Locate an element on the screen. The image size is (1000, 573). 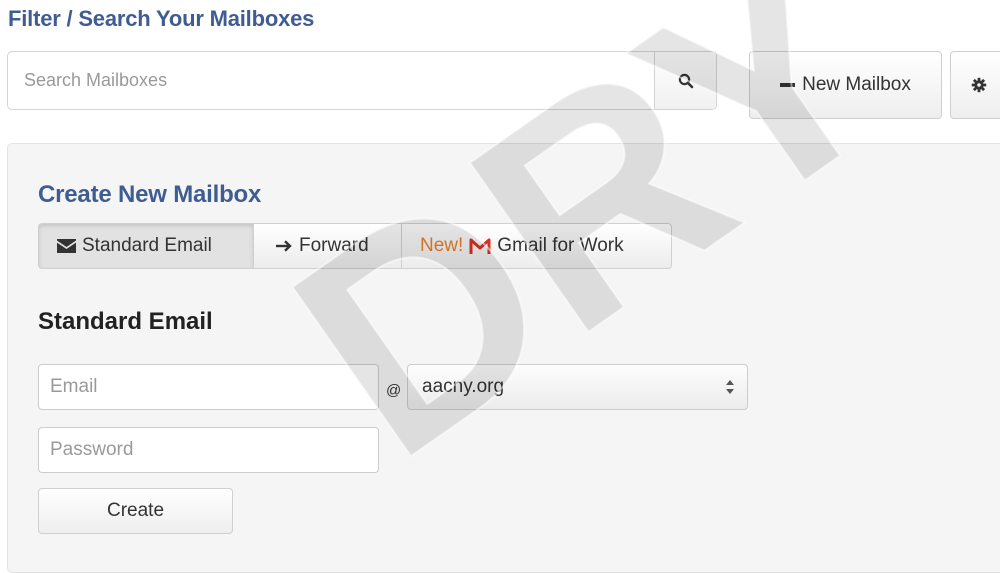
new-mailbox-button: New Mailbox is located at coordinates (845, 85).